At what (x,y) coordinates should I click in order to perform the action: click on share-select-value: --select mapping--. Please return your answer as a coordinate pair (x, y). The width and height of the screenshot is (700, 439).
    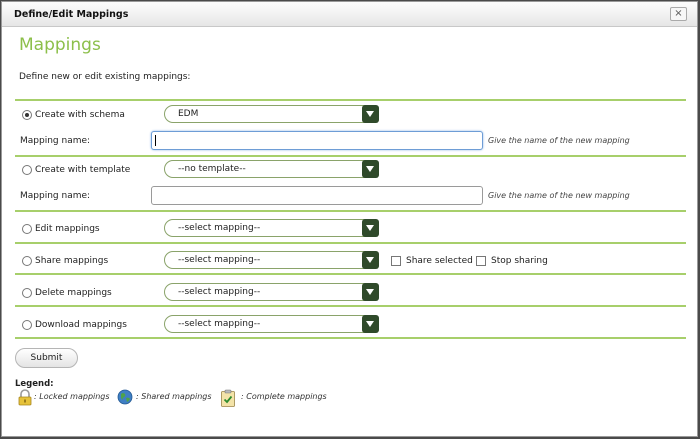
    Looking at the image, I should click on (219, 260).